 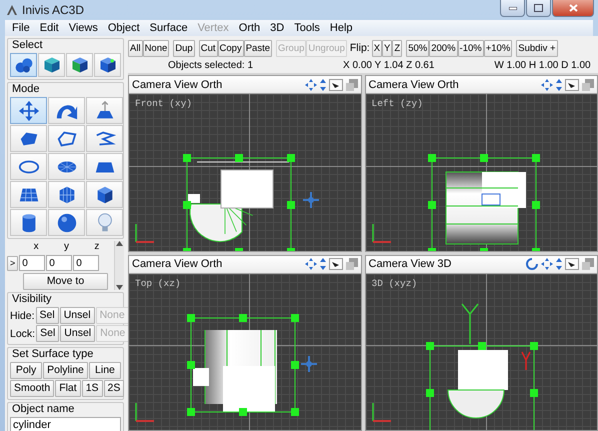 I want to click on expand-toggle-button: >, so click(x=12, y=263).